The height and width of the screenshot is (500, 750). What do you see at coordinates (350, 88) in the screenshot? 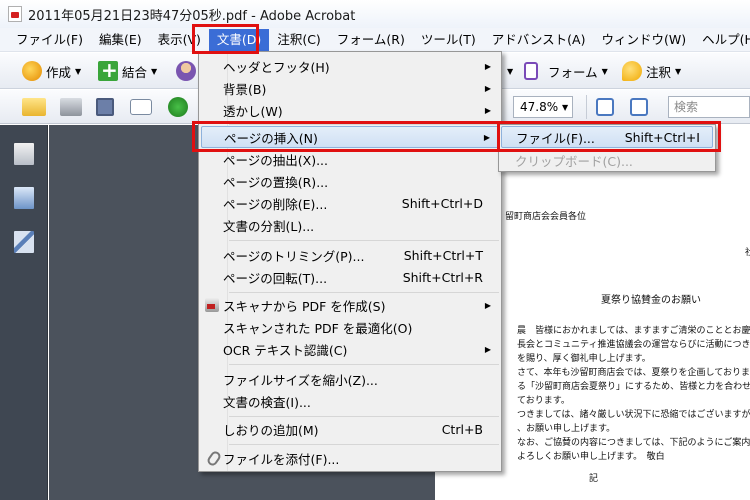
I see `menu-item-background: 背景(B) ▶` at bounding box center [350, 88].